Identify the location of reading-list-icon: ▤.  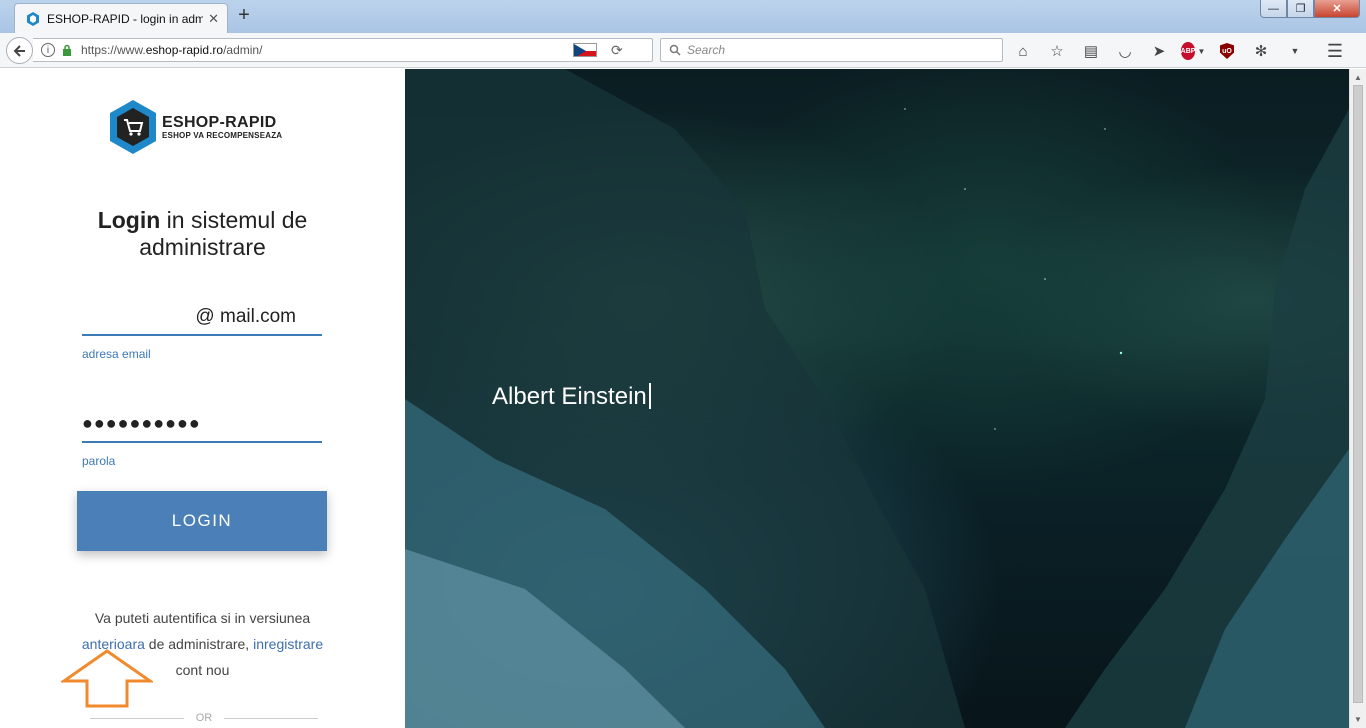
(1091, 51).